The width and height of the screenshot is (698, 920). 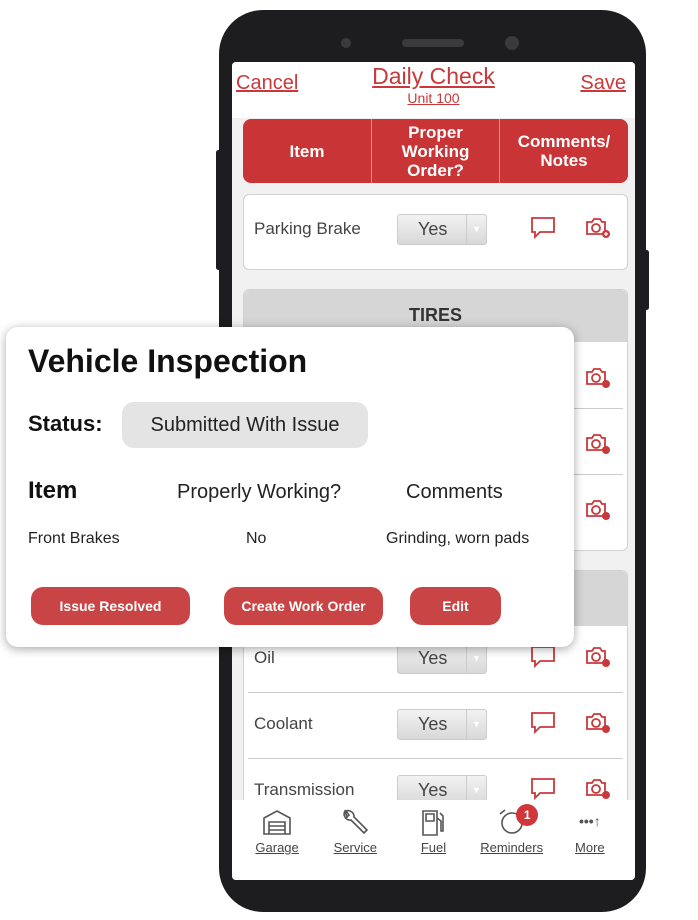 What do you see at coordinates (307, 228) in the screenshot?
I see `item-label: Parking Brake` at bounding box center [307, 228].